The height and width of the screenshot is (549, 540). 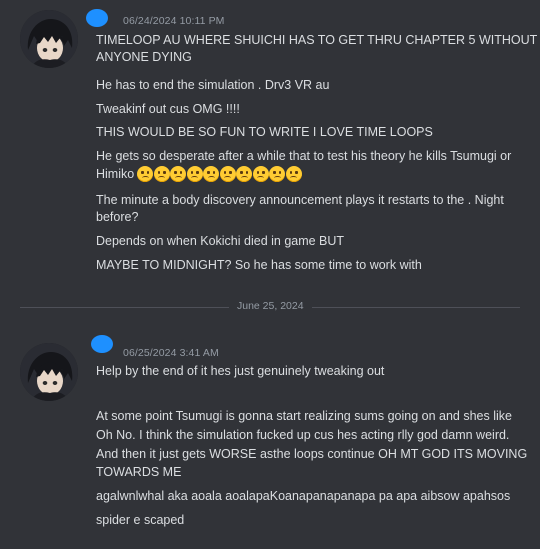 I want to click on message-text: Himiko, so click(x=115, y=174).